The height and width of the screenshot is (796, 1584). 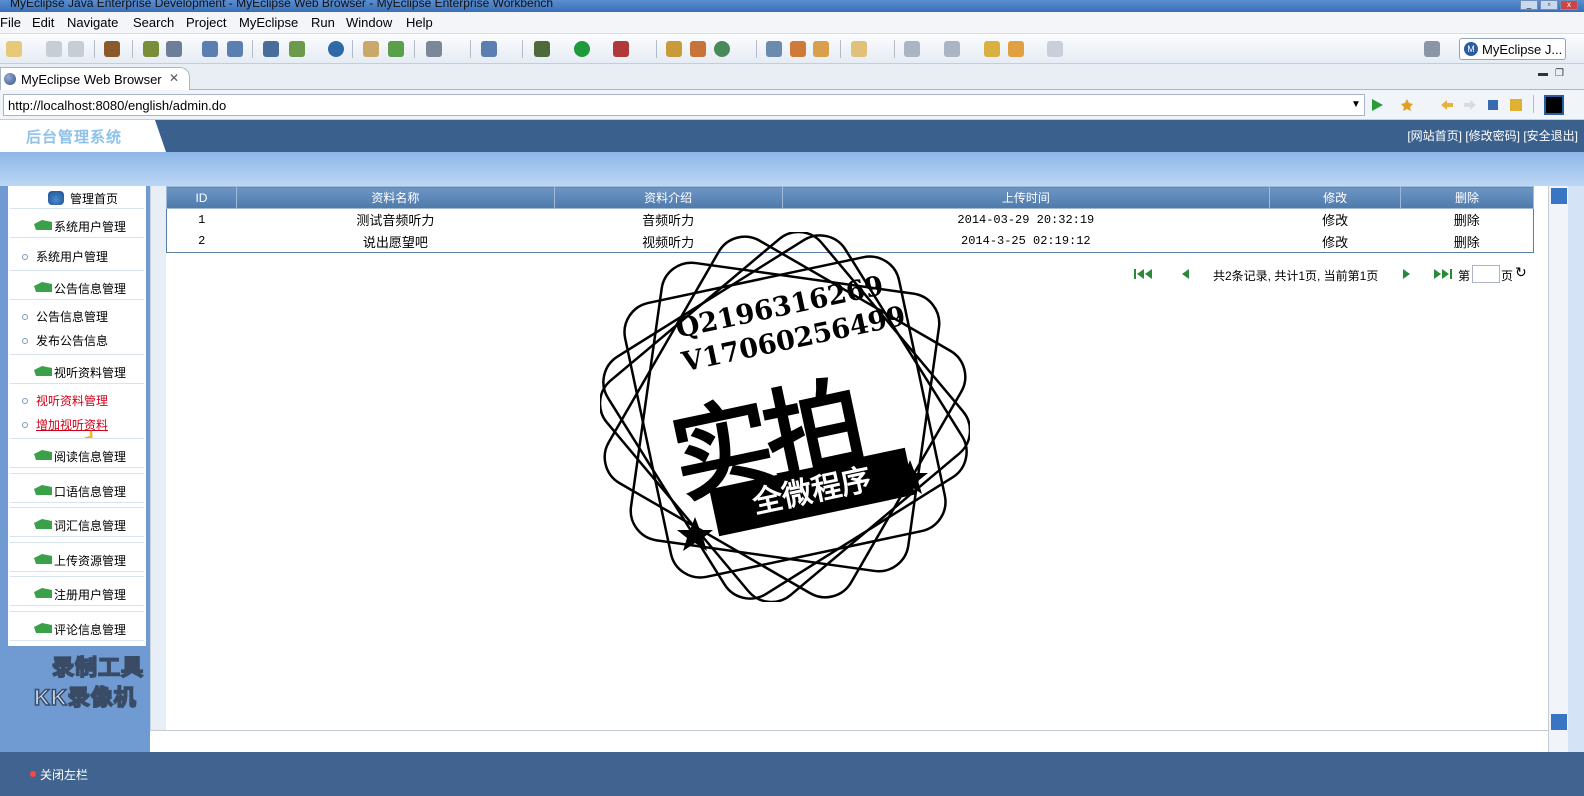 I want to click on sidebar-group-sysuser: 系统用户管理, so click(x=77, y=223).